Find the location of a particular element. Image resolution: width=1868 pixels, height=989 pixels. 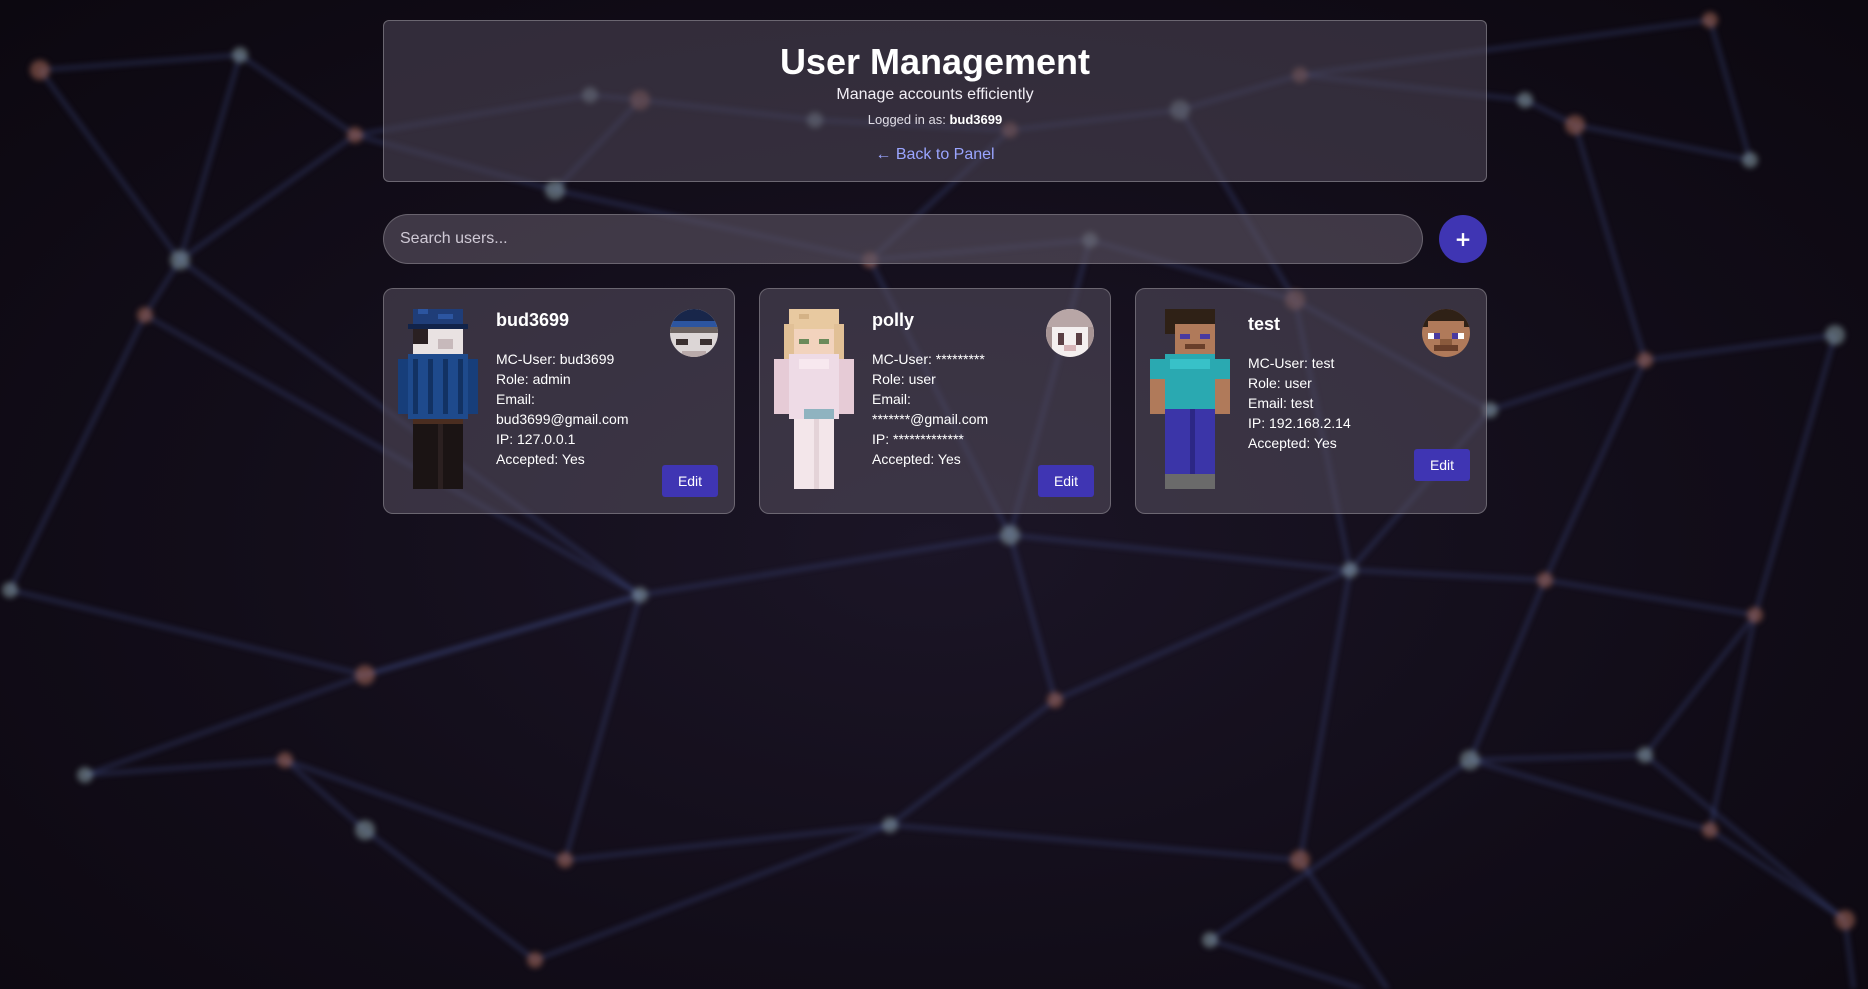

user-role: Role: admin is located at coordinates (533, 379).